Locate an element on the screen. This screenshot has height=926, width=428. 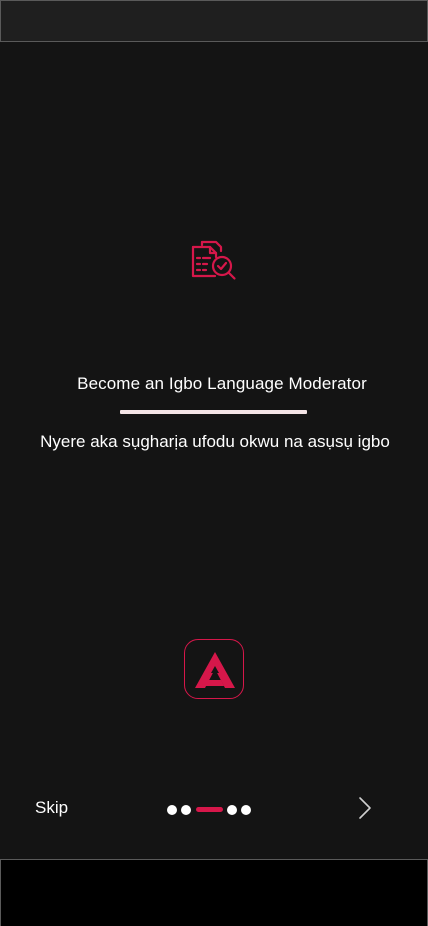
page-dot-active is located at coordinates (209, 809).